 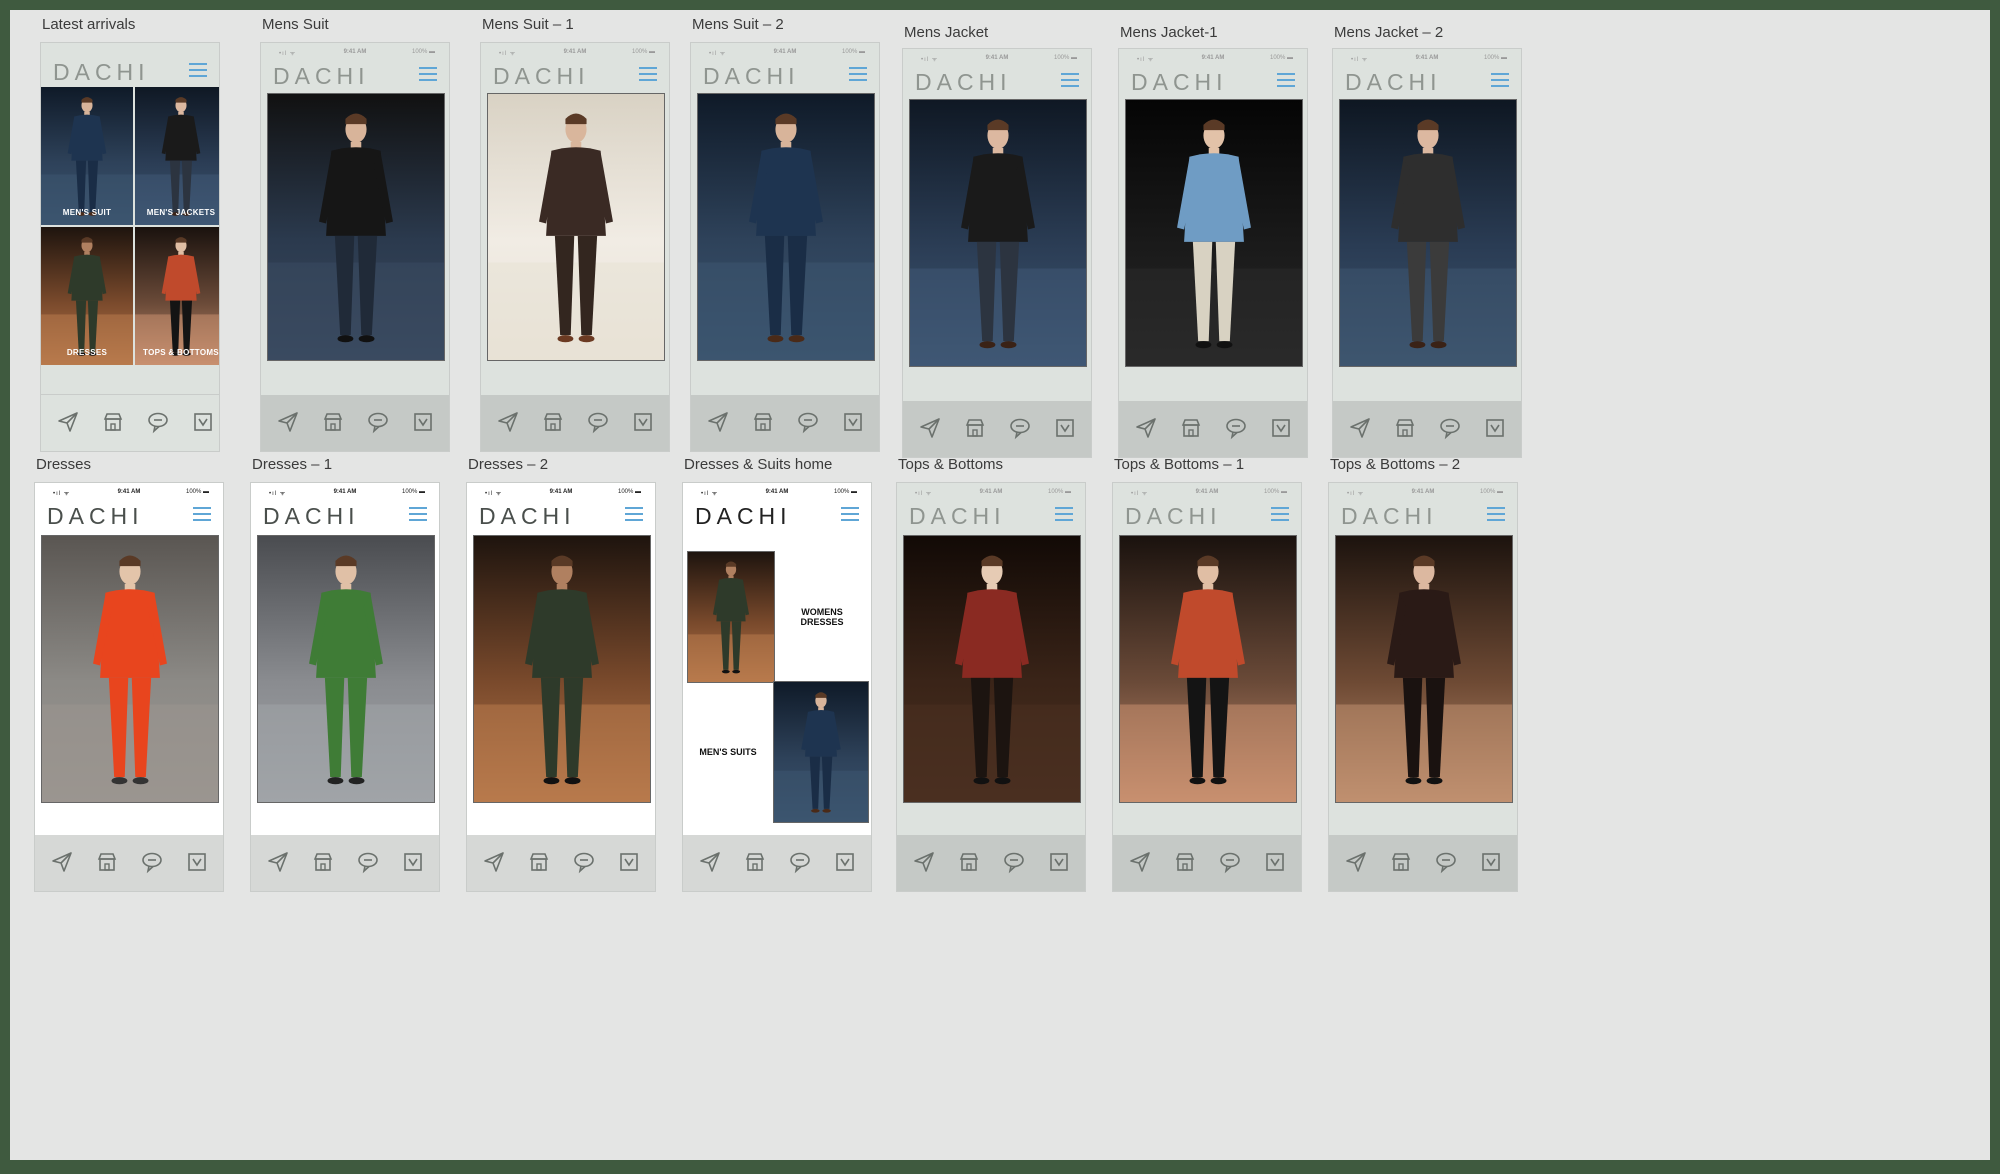 I want to click on artboard-label: Mens Suit, so click(x=295, y=24).